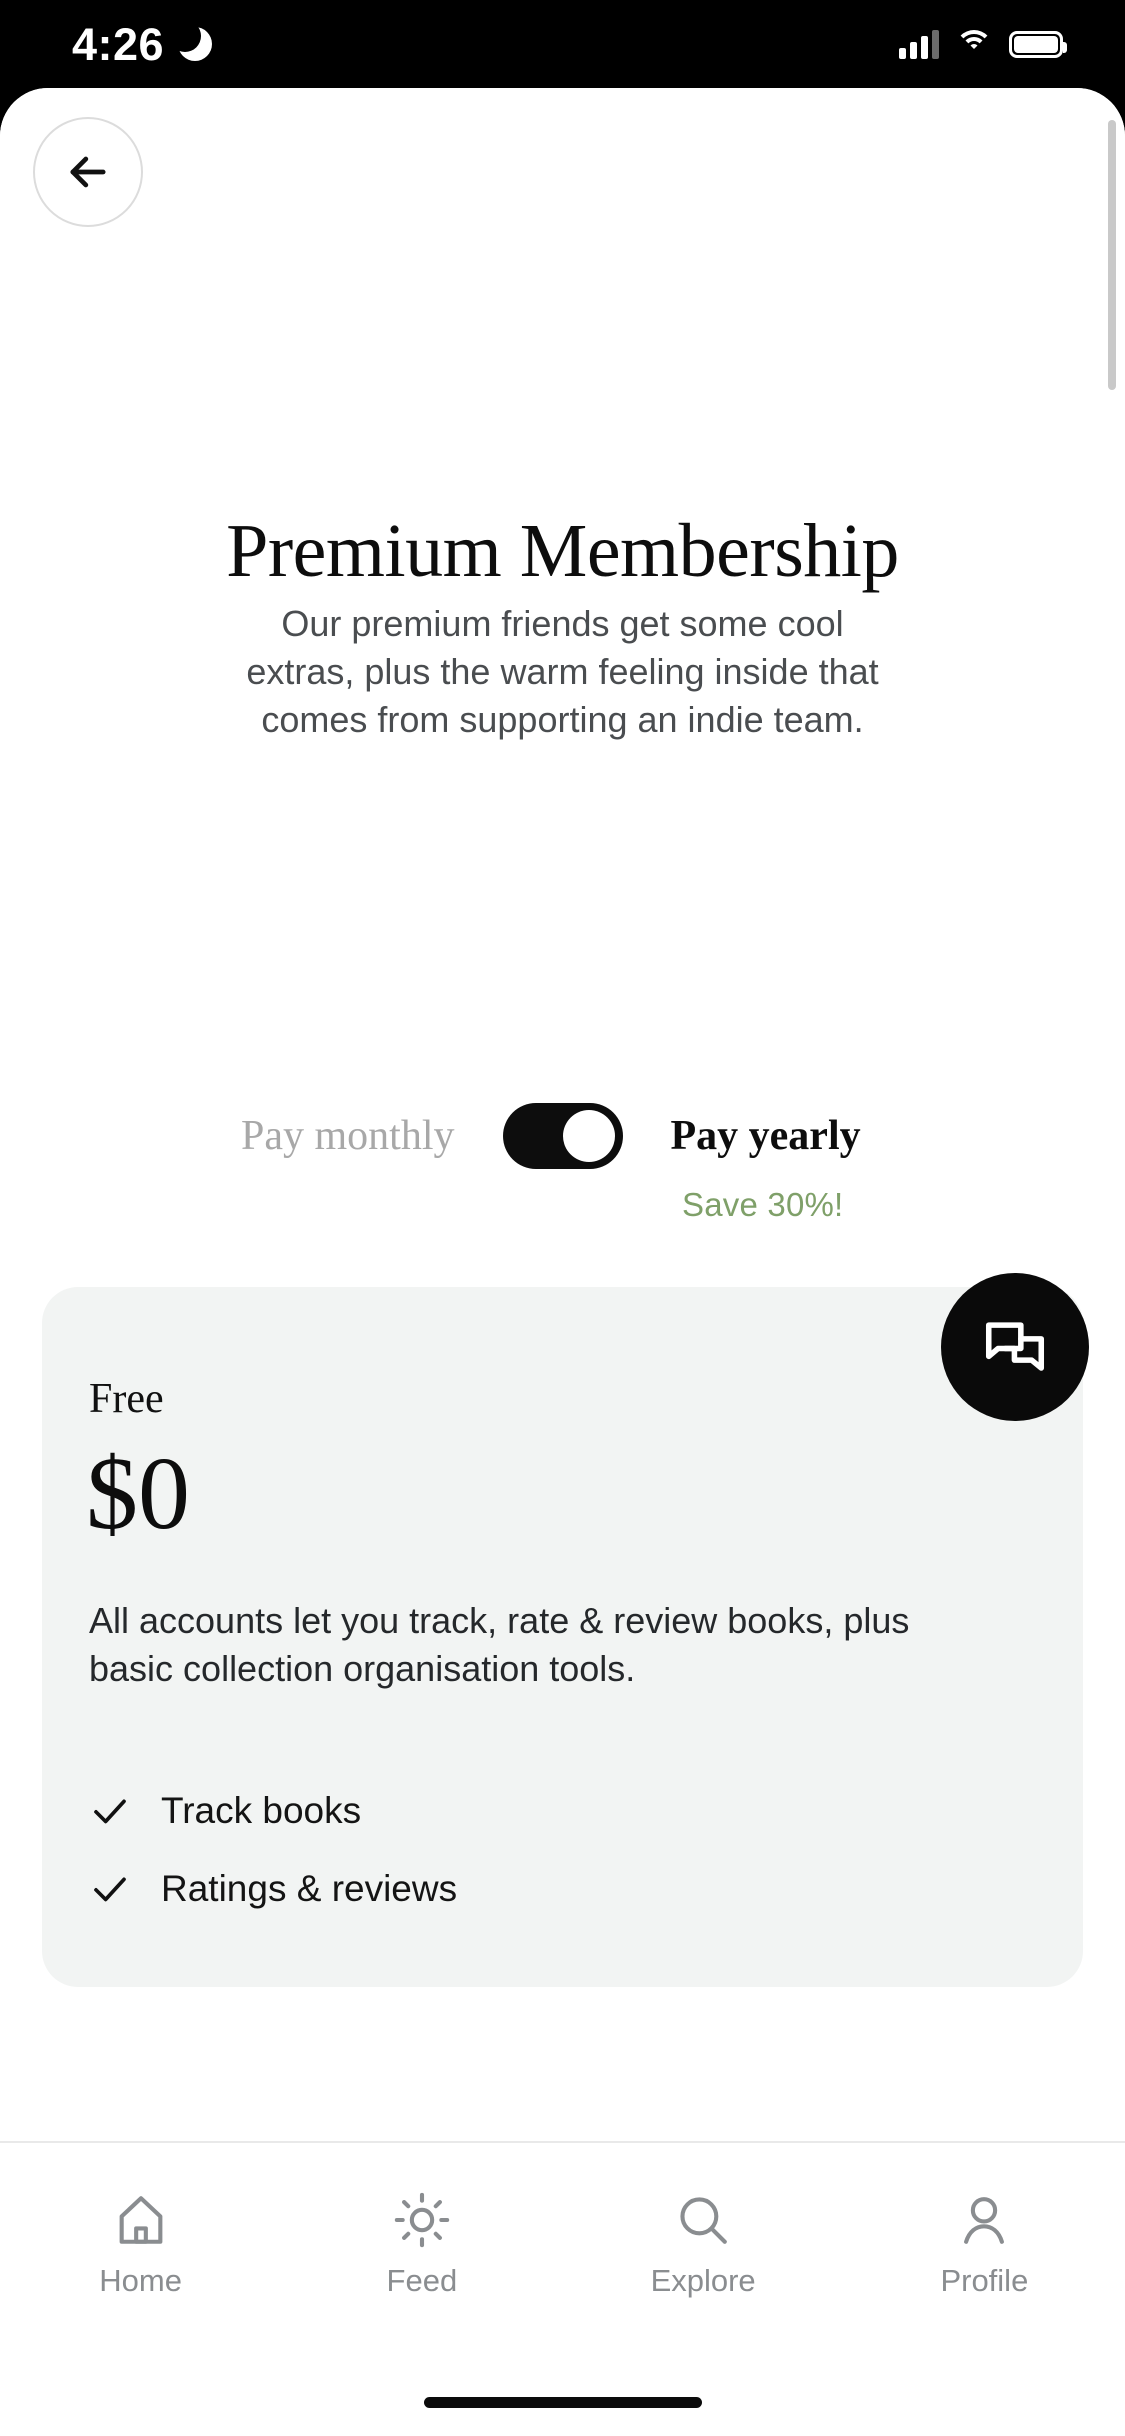 This screenshot has height=2436, width=1125. I want to click on sun-icon, so click(422, 2220).